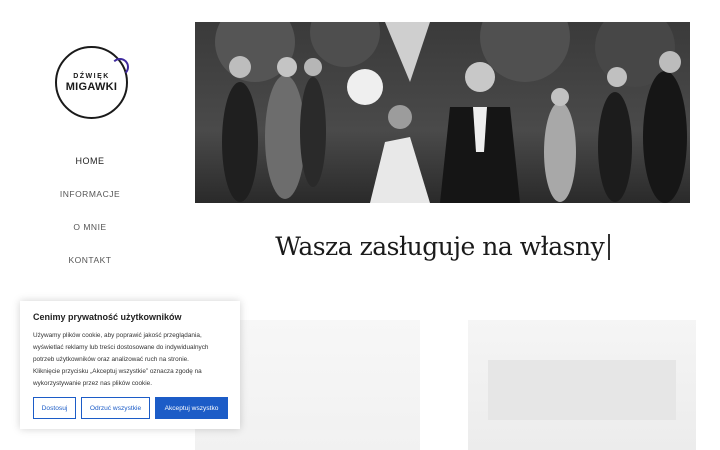 The image size is (720, 450). I want to click on thumbnail-content, so click(582, 390).